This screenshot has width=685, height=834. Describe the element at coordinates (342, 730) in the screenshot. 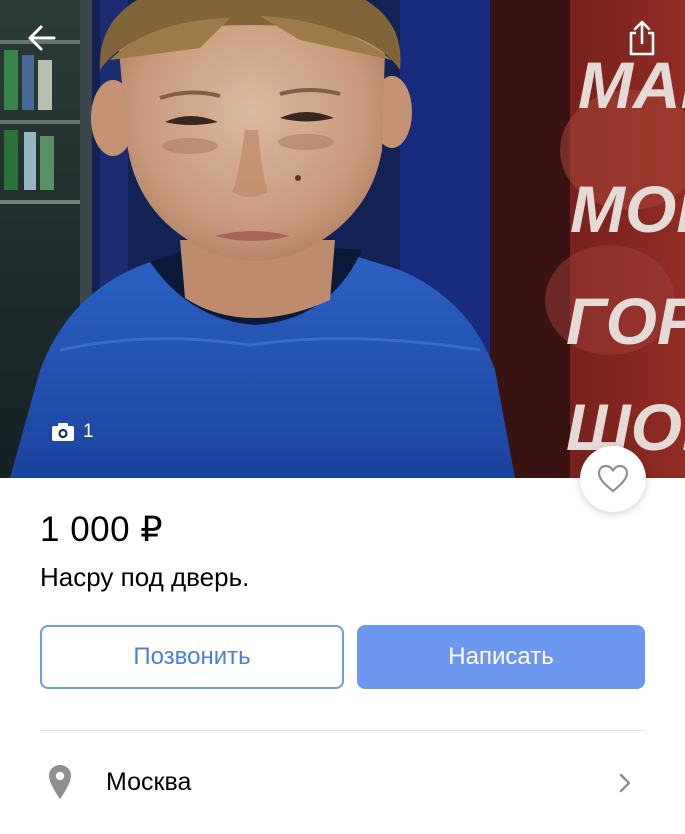

I see `divider` at that location.